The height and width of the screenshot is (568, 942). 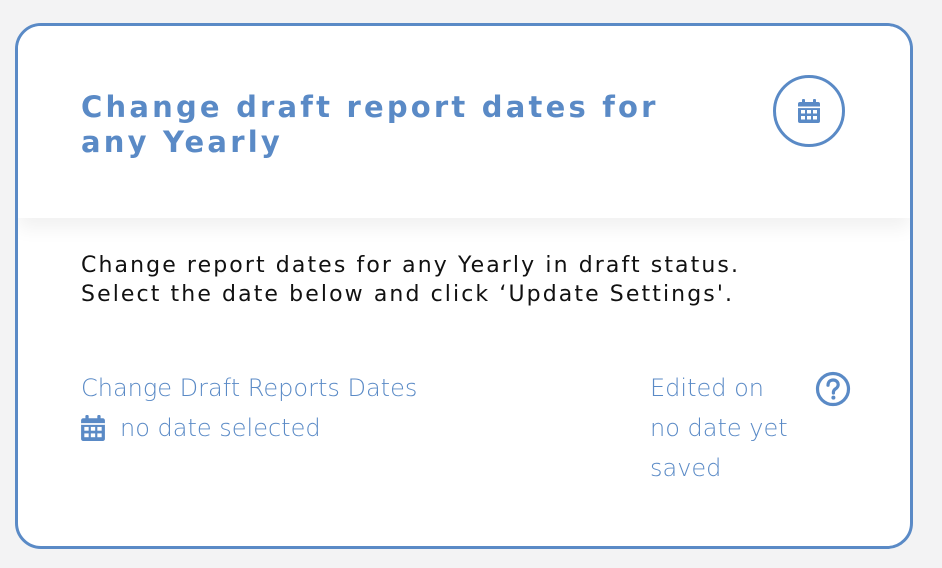 I want to click on edited-on-label: Edited on, so click(x=707, y=388).